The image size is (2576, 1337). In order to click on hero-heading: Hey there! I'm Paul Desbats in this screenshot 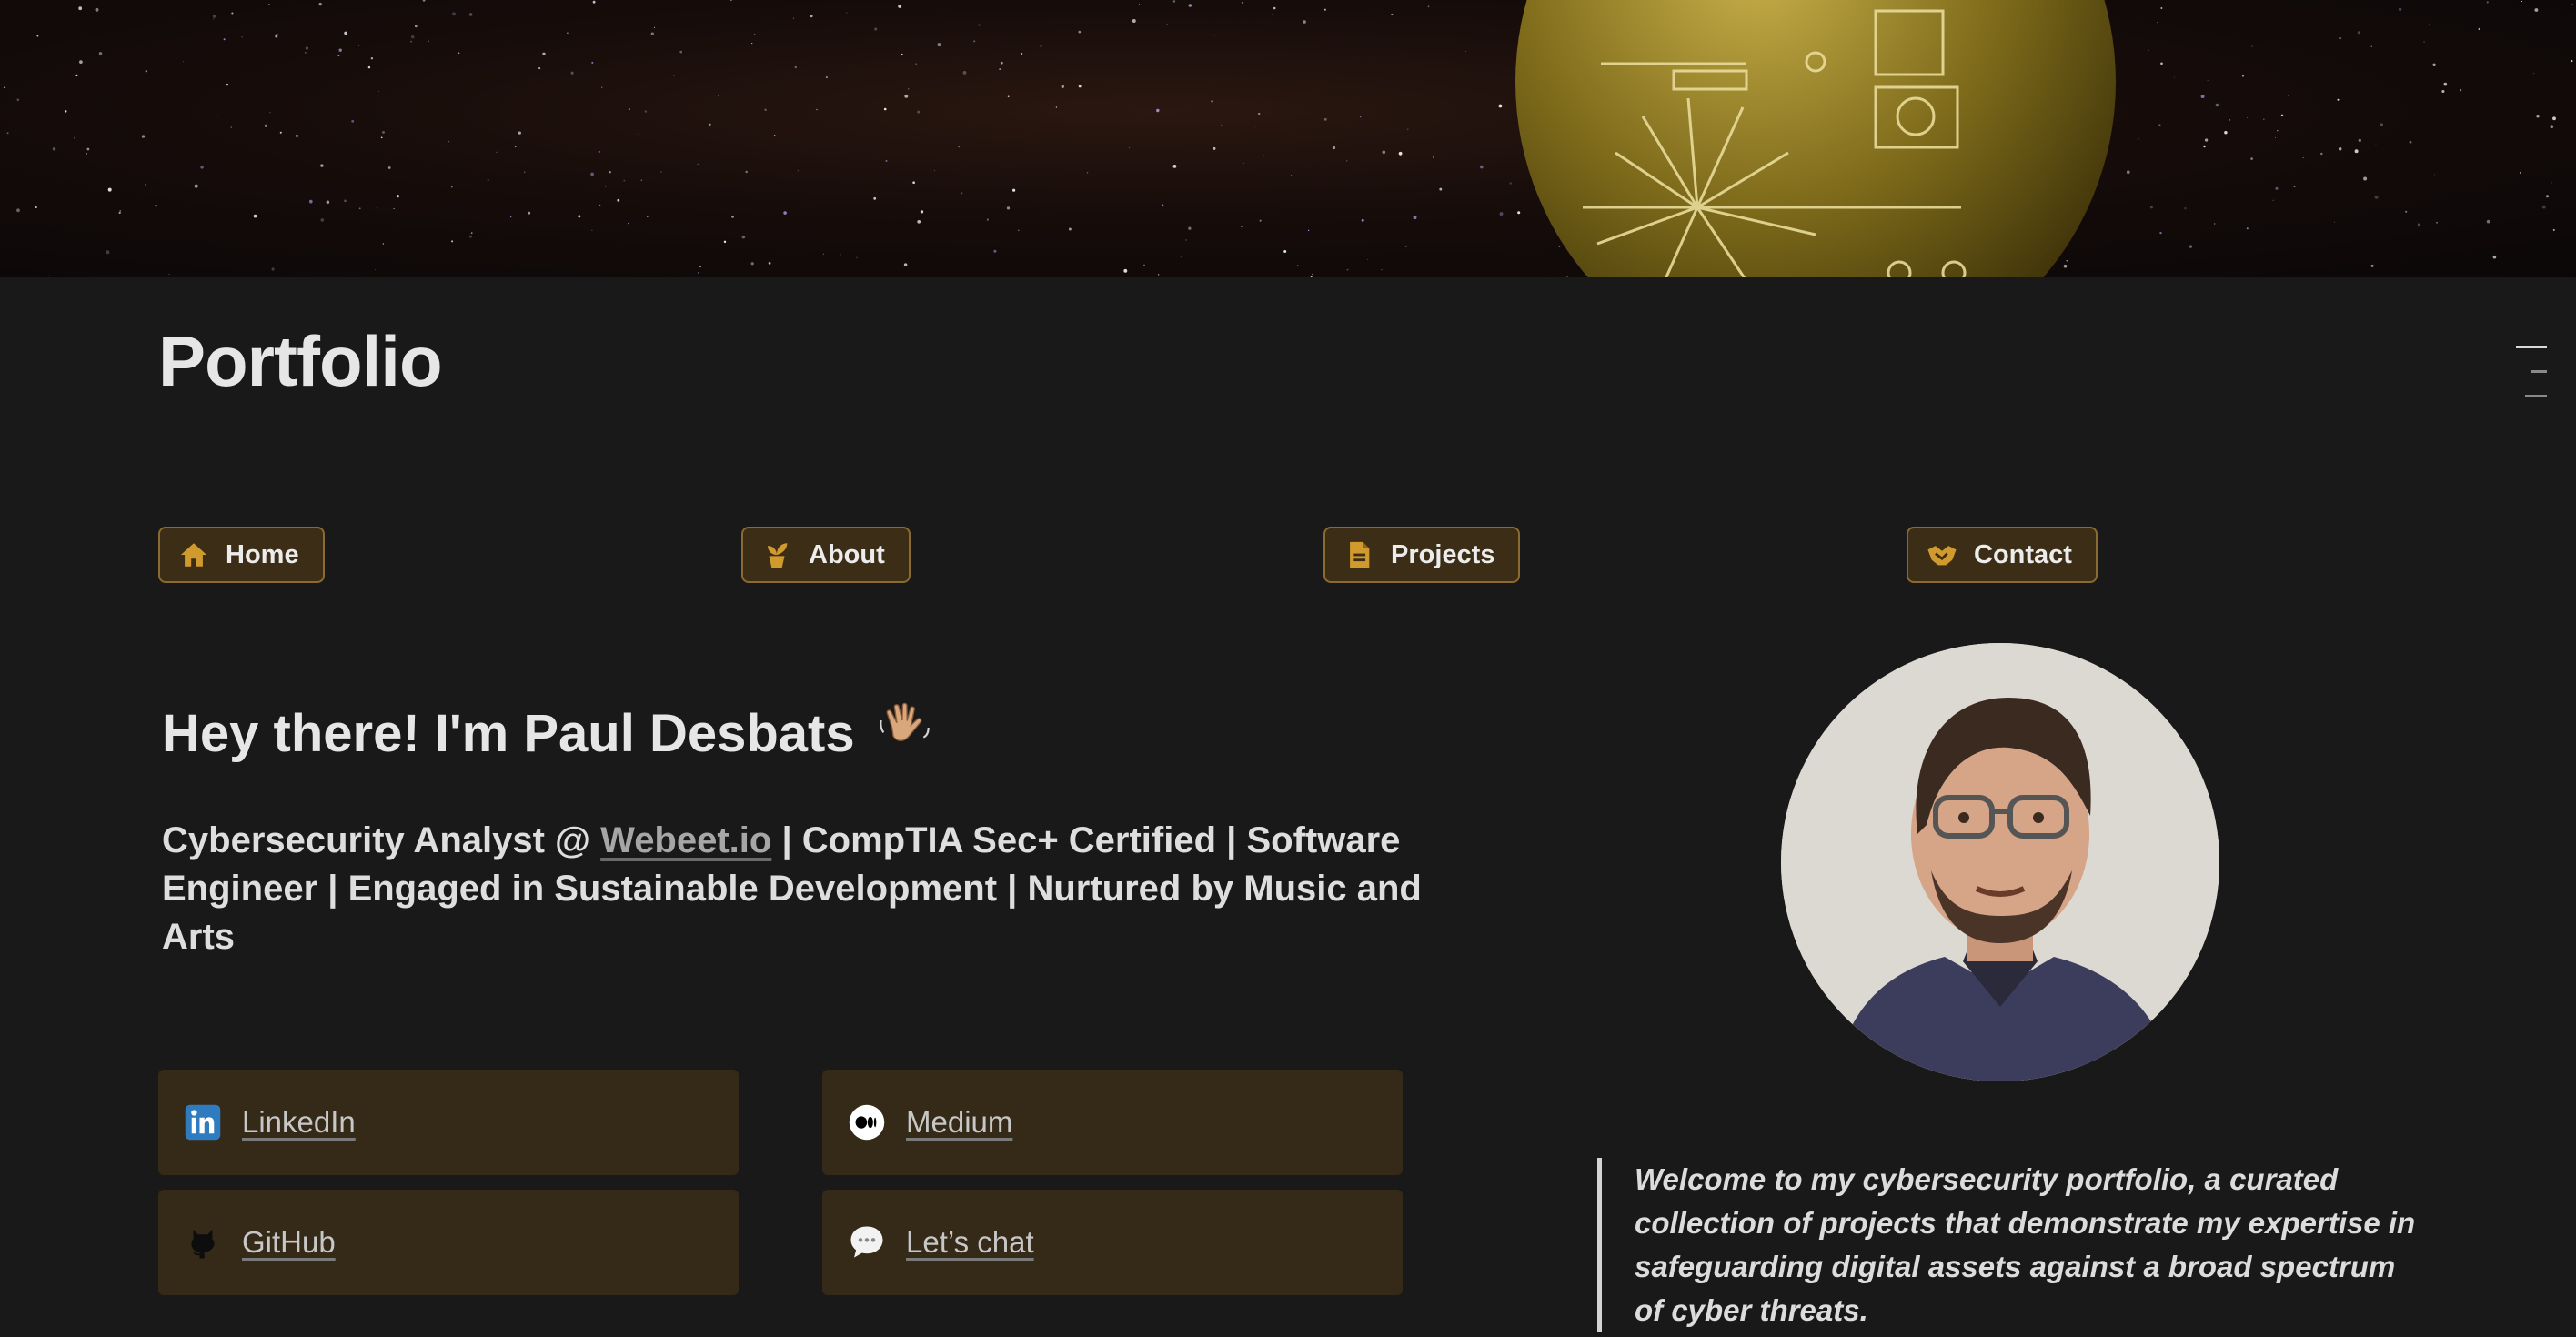, I will do `click(547, 734)`.